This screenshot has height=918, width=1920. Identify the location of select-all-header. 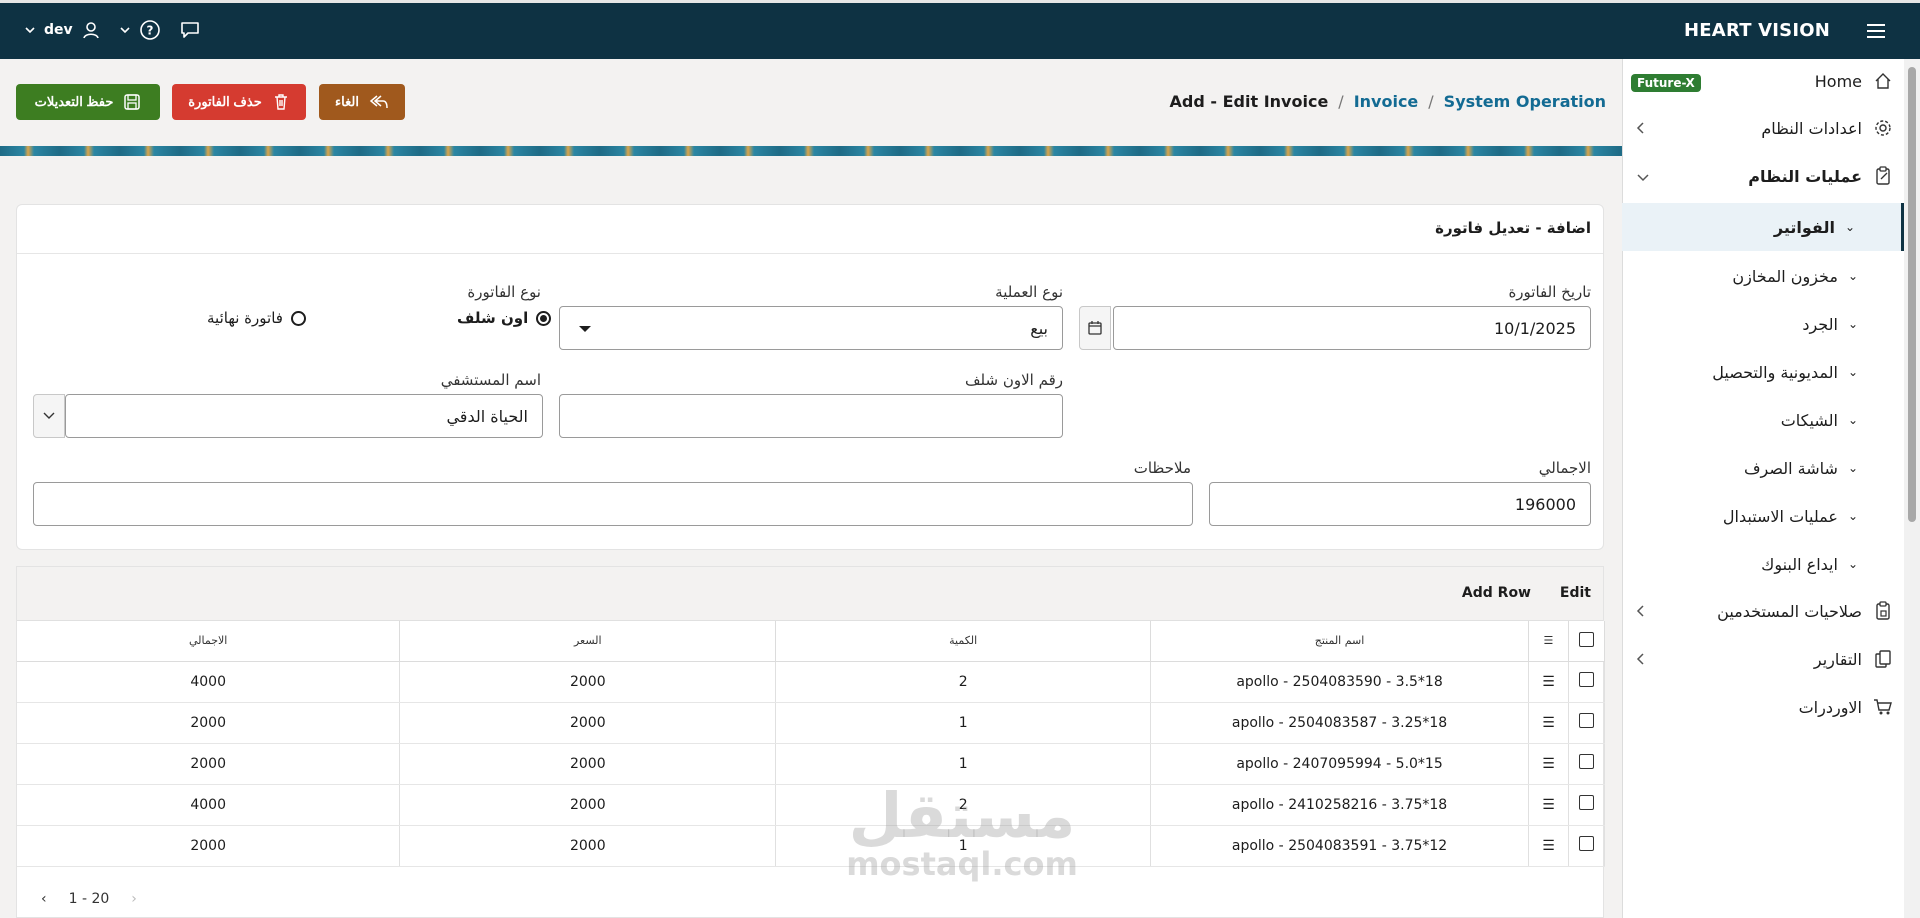
(1587, 641).